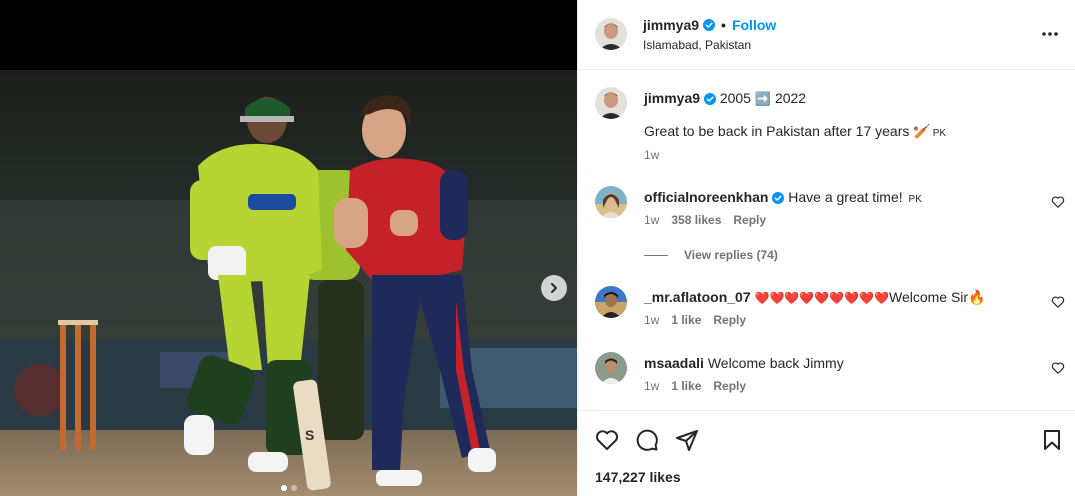 The width and height of the screenshot is (1075, 496). I want to click on fire-emoji: 🔥, so click(977, 297).